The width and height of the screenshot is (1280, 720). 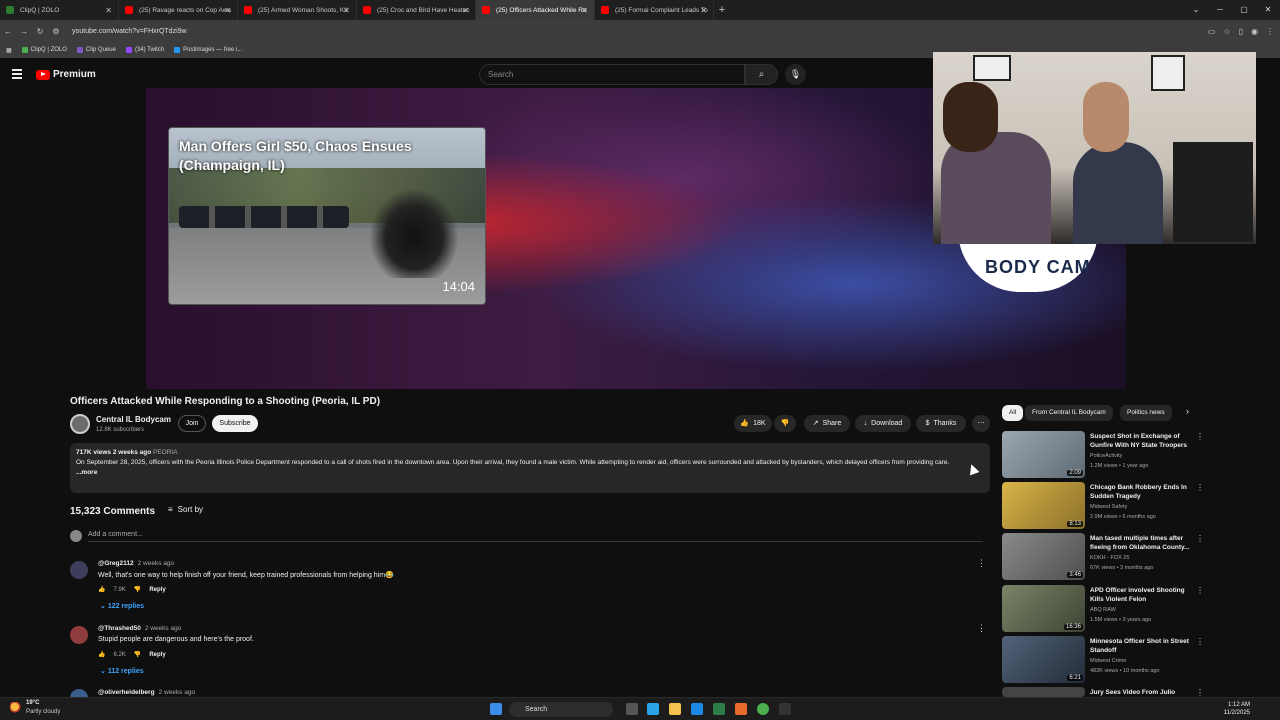 What do you see at coordinates (941, 423) in the screenshot?
I see `thanks-button: $ Thanks` at bounding box center [941, 423].